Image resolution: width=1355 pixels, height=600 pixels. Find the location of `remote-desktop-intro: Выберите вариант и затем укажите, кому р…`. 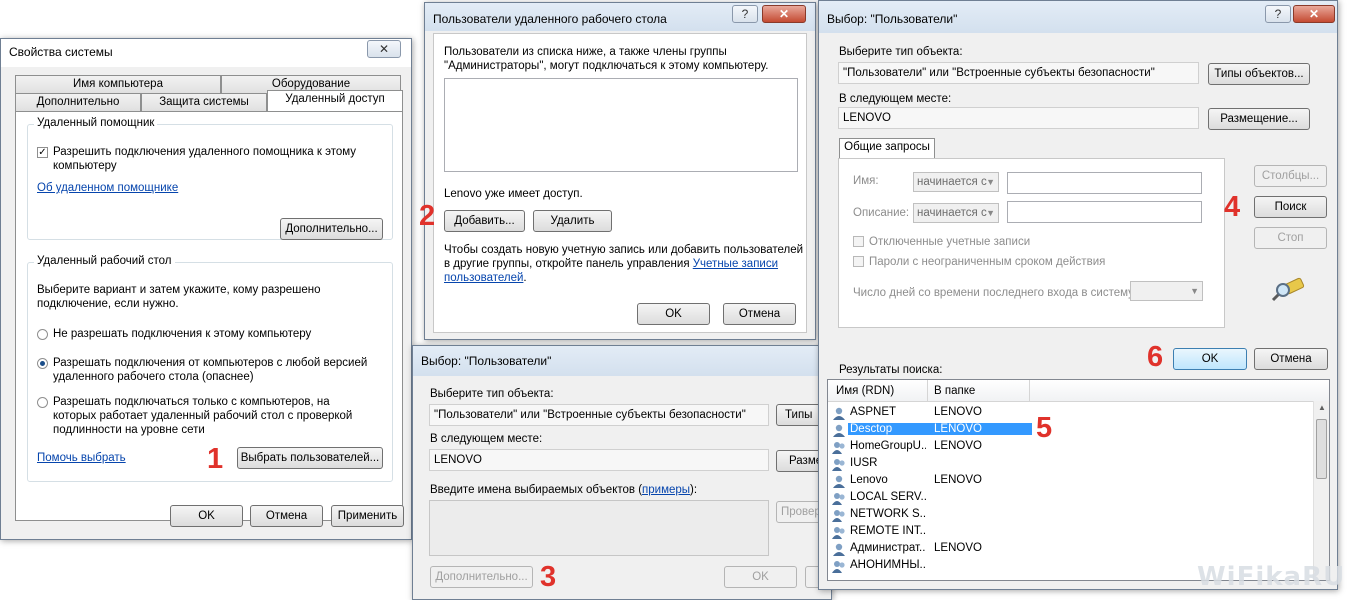

remote-desktop-intro: Выберите вариант и затем укажите, кому р… is located at coordinates (179, 297).